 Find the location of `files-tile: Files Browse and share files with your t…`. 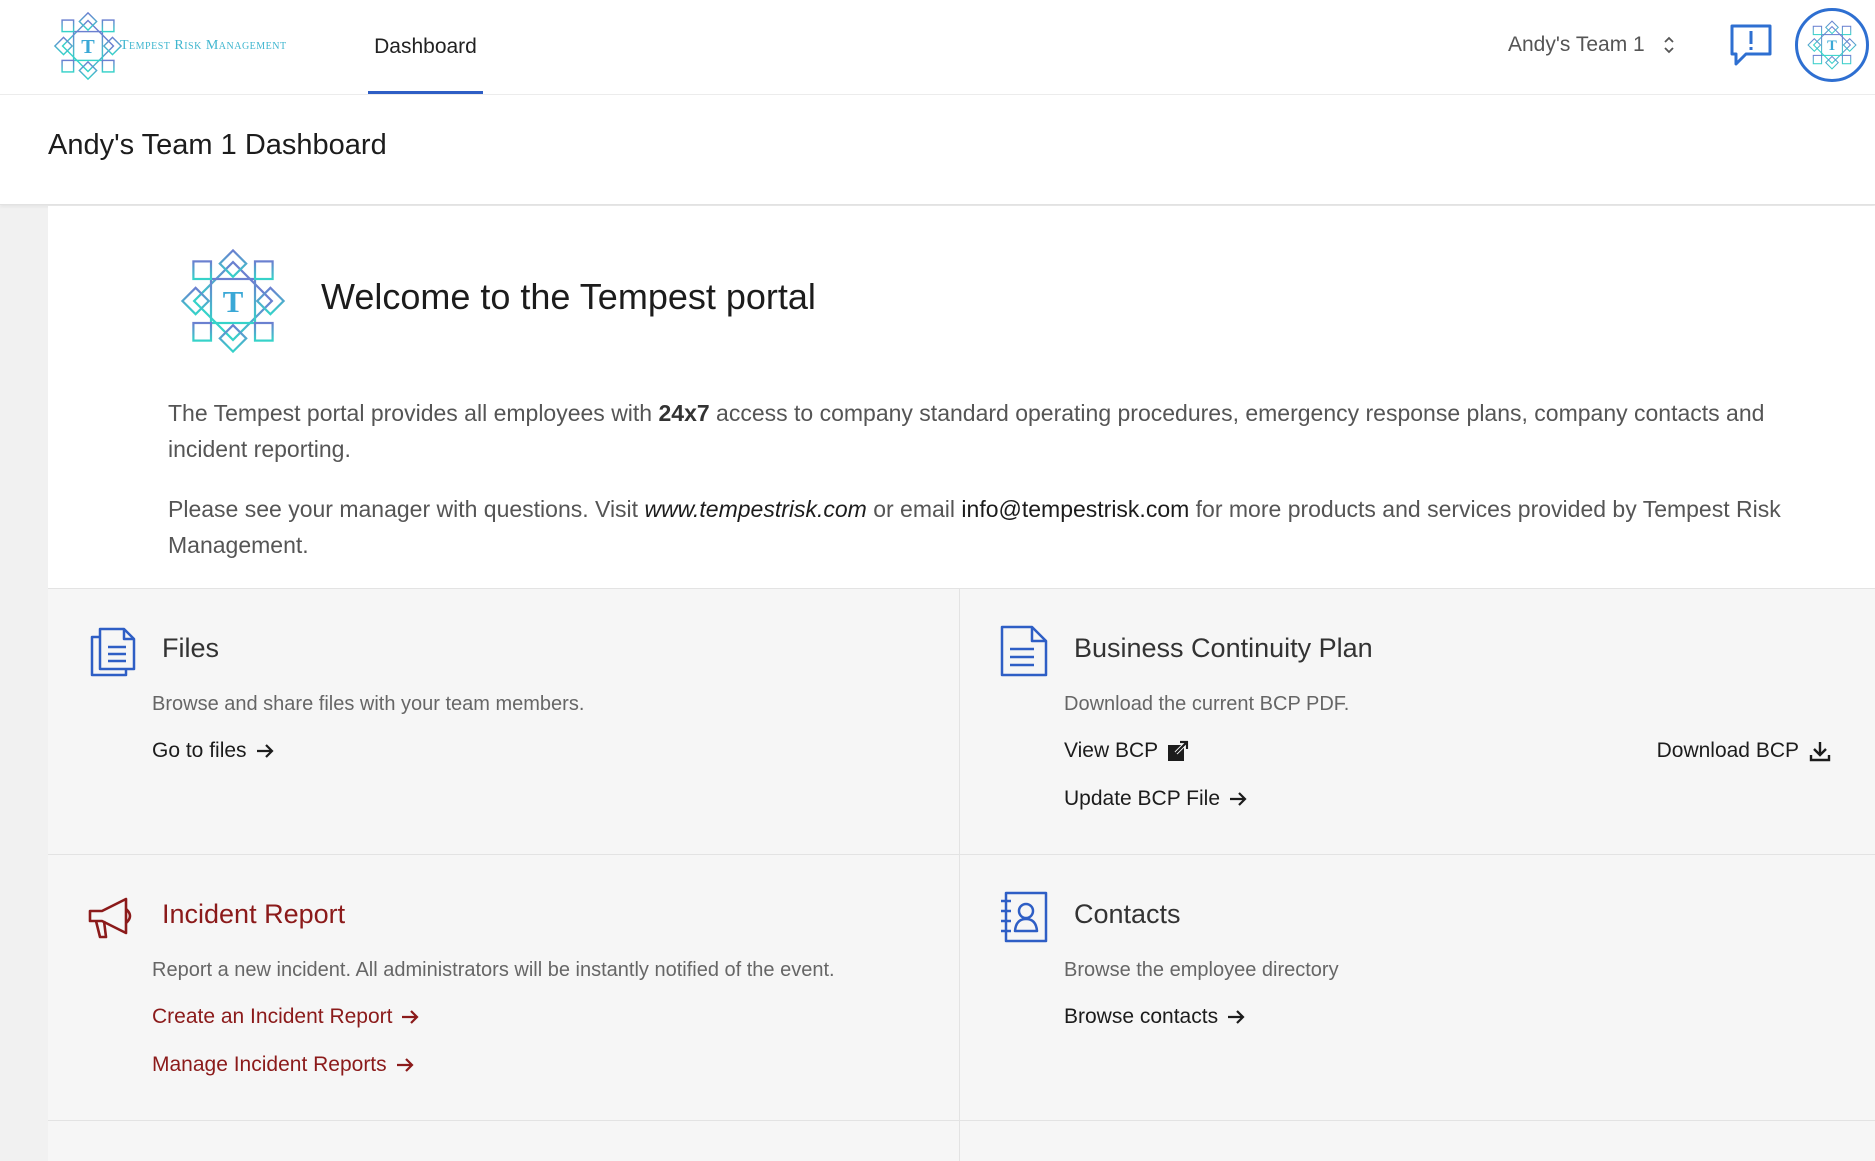

files-tile: Files Browse and share files with your t… is located at coordinates (504, 722).